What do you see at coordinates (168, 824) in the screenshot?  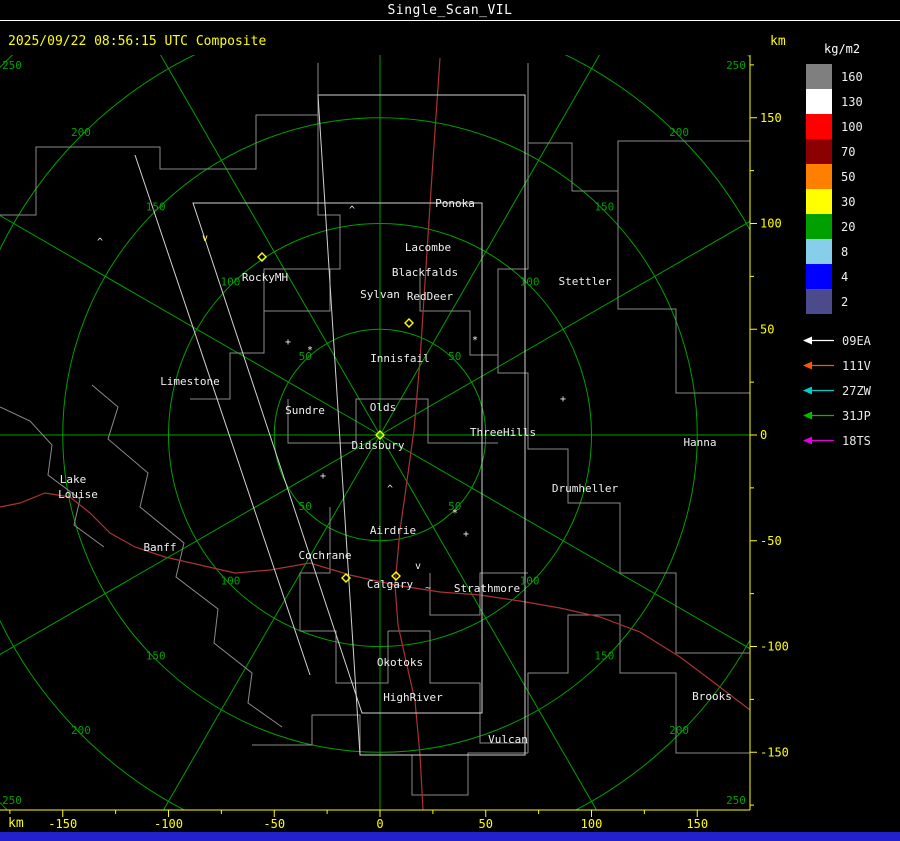 I see `x-axis-label: -100` at bounding box center [168, 824].